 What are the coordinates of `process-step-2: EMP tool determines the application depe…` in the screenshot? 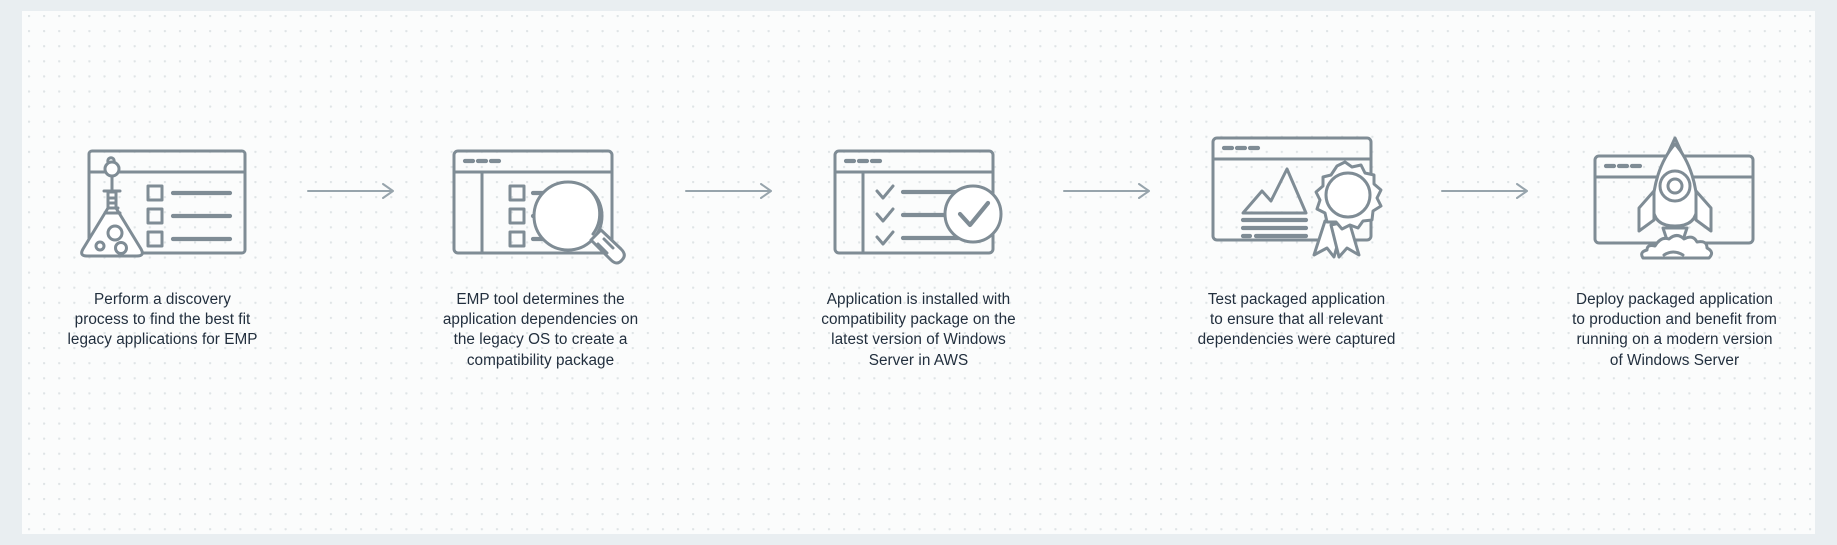 It's located at (541, 191).